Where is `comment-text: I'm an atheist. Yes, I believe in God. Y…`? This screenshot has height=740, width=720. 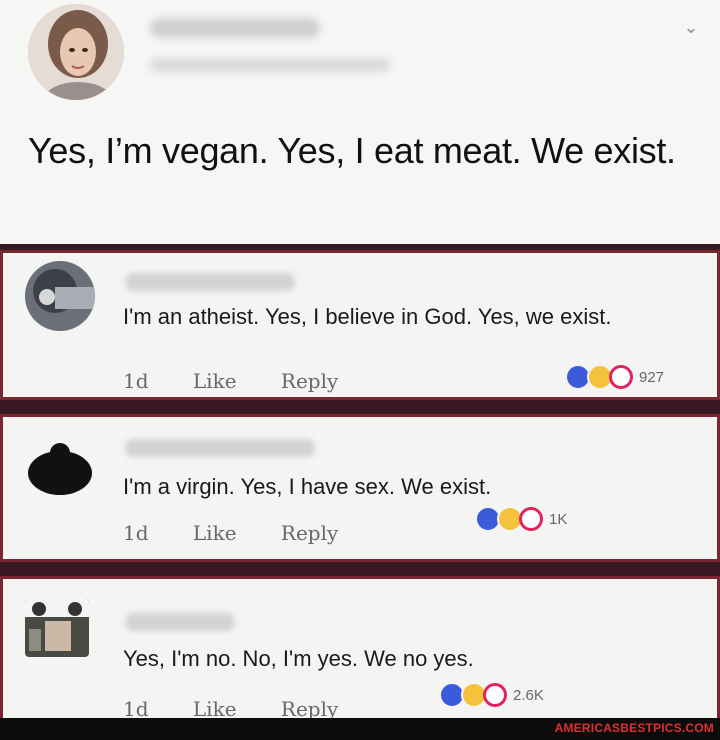
comment-text: I'm an atheist. Yes, I believe in God. Y… is located at coordinates (367, 316).